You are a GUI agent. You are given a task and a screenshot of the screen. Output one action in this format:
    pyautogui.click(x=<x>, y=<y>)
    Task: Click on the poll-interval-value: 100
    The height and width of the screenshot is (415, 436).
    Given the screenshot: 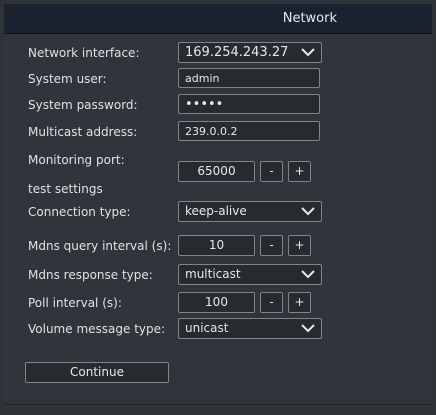 What is the action you would take?
    pyautogui.click(x=216, y=302)
    